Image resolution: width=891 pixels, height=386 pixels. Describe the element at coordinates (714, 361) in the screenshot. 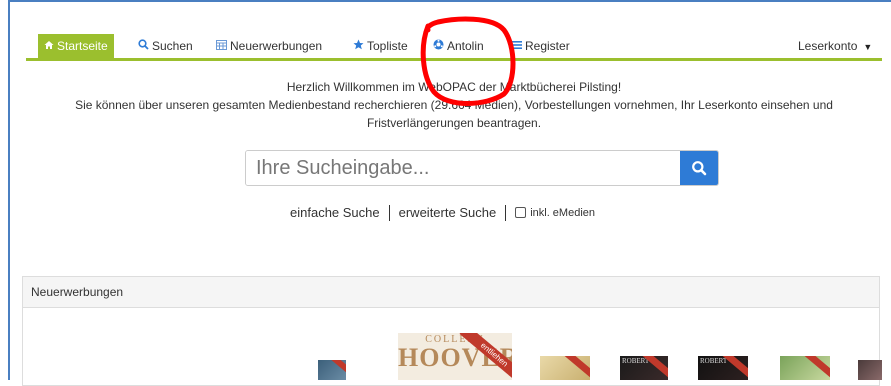

I see `cover-author: ROBERT` at that location.